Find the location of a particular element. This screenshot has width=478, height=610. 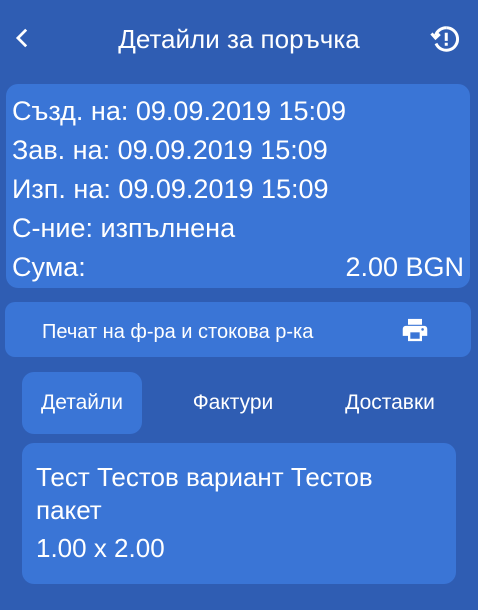

page-title: Детайли за поръчка is located at coordinates (239, 39).